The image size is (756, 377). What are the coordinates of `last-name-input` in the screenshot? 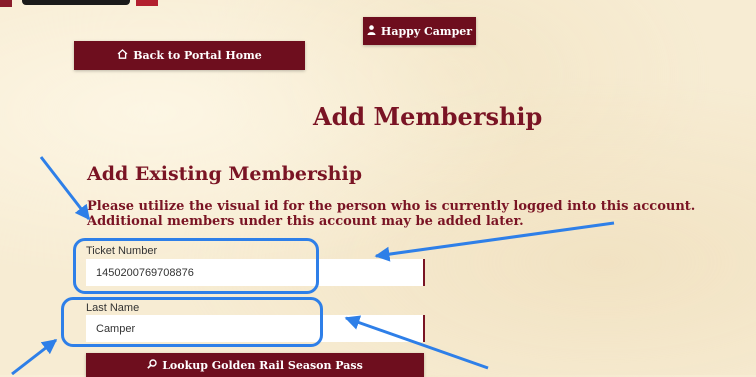 It's located at (255, 328).